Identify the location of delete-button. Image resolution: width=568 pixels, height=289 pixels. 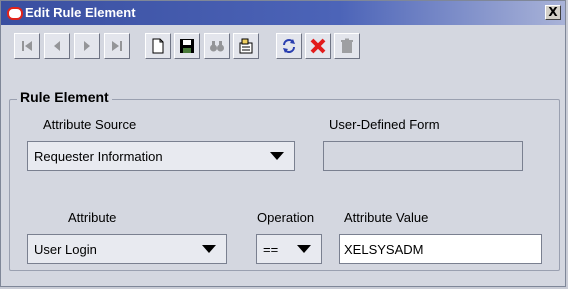
(318, 46).